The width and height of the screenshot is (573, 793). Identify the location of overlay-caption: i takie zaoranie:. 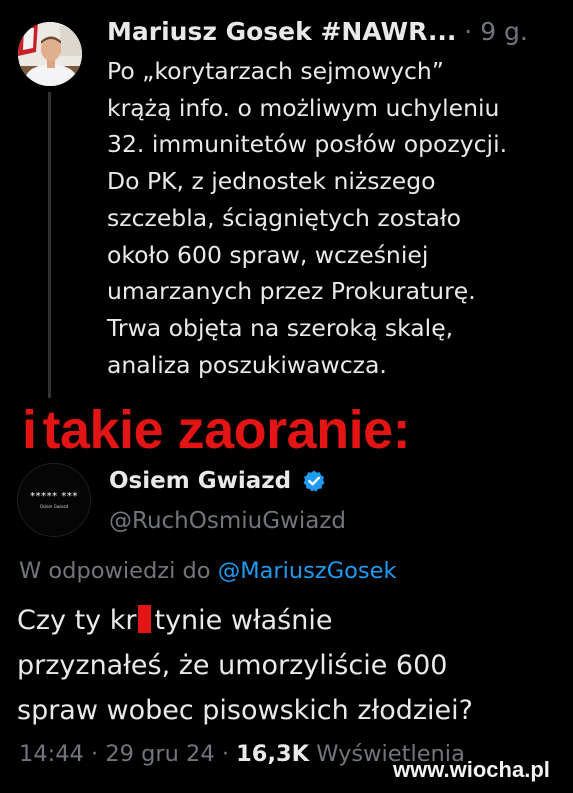
(216, 430).